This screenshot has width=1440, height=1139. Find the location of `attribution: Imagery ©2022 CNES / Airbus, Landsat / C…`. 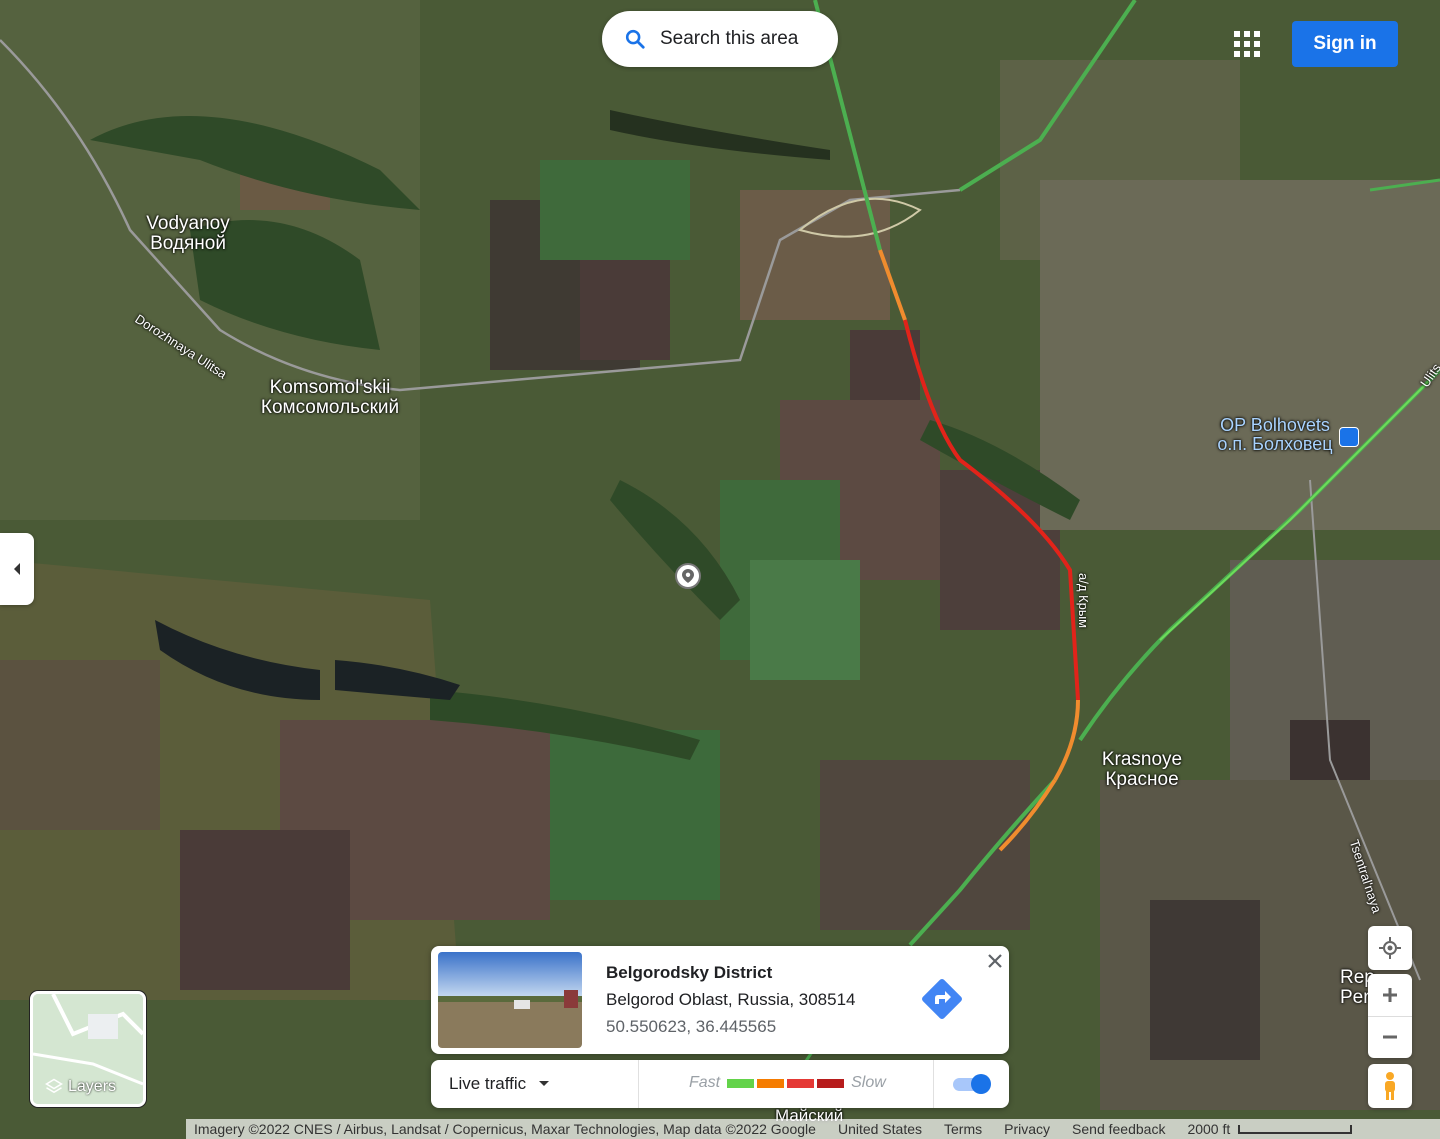

attribution: Imagery ©2022 CNES / Airbus, Landsat / C… is located at coordinates (505, 1129).